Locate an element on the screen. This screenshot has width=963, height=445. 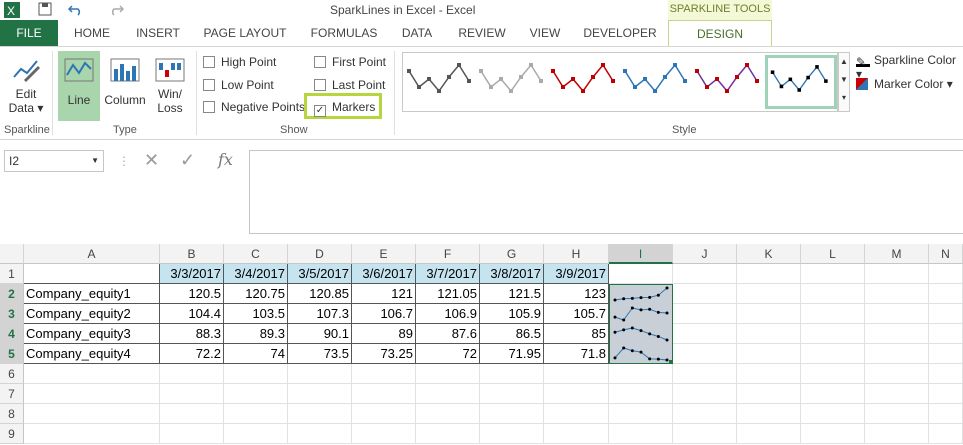
value-cell: 120.5 is located at coordinates (192, 294).